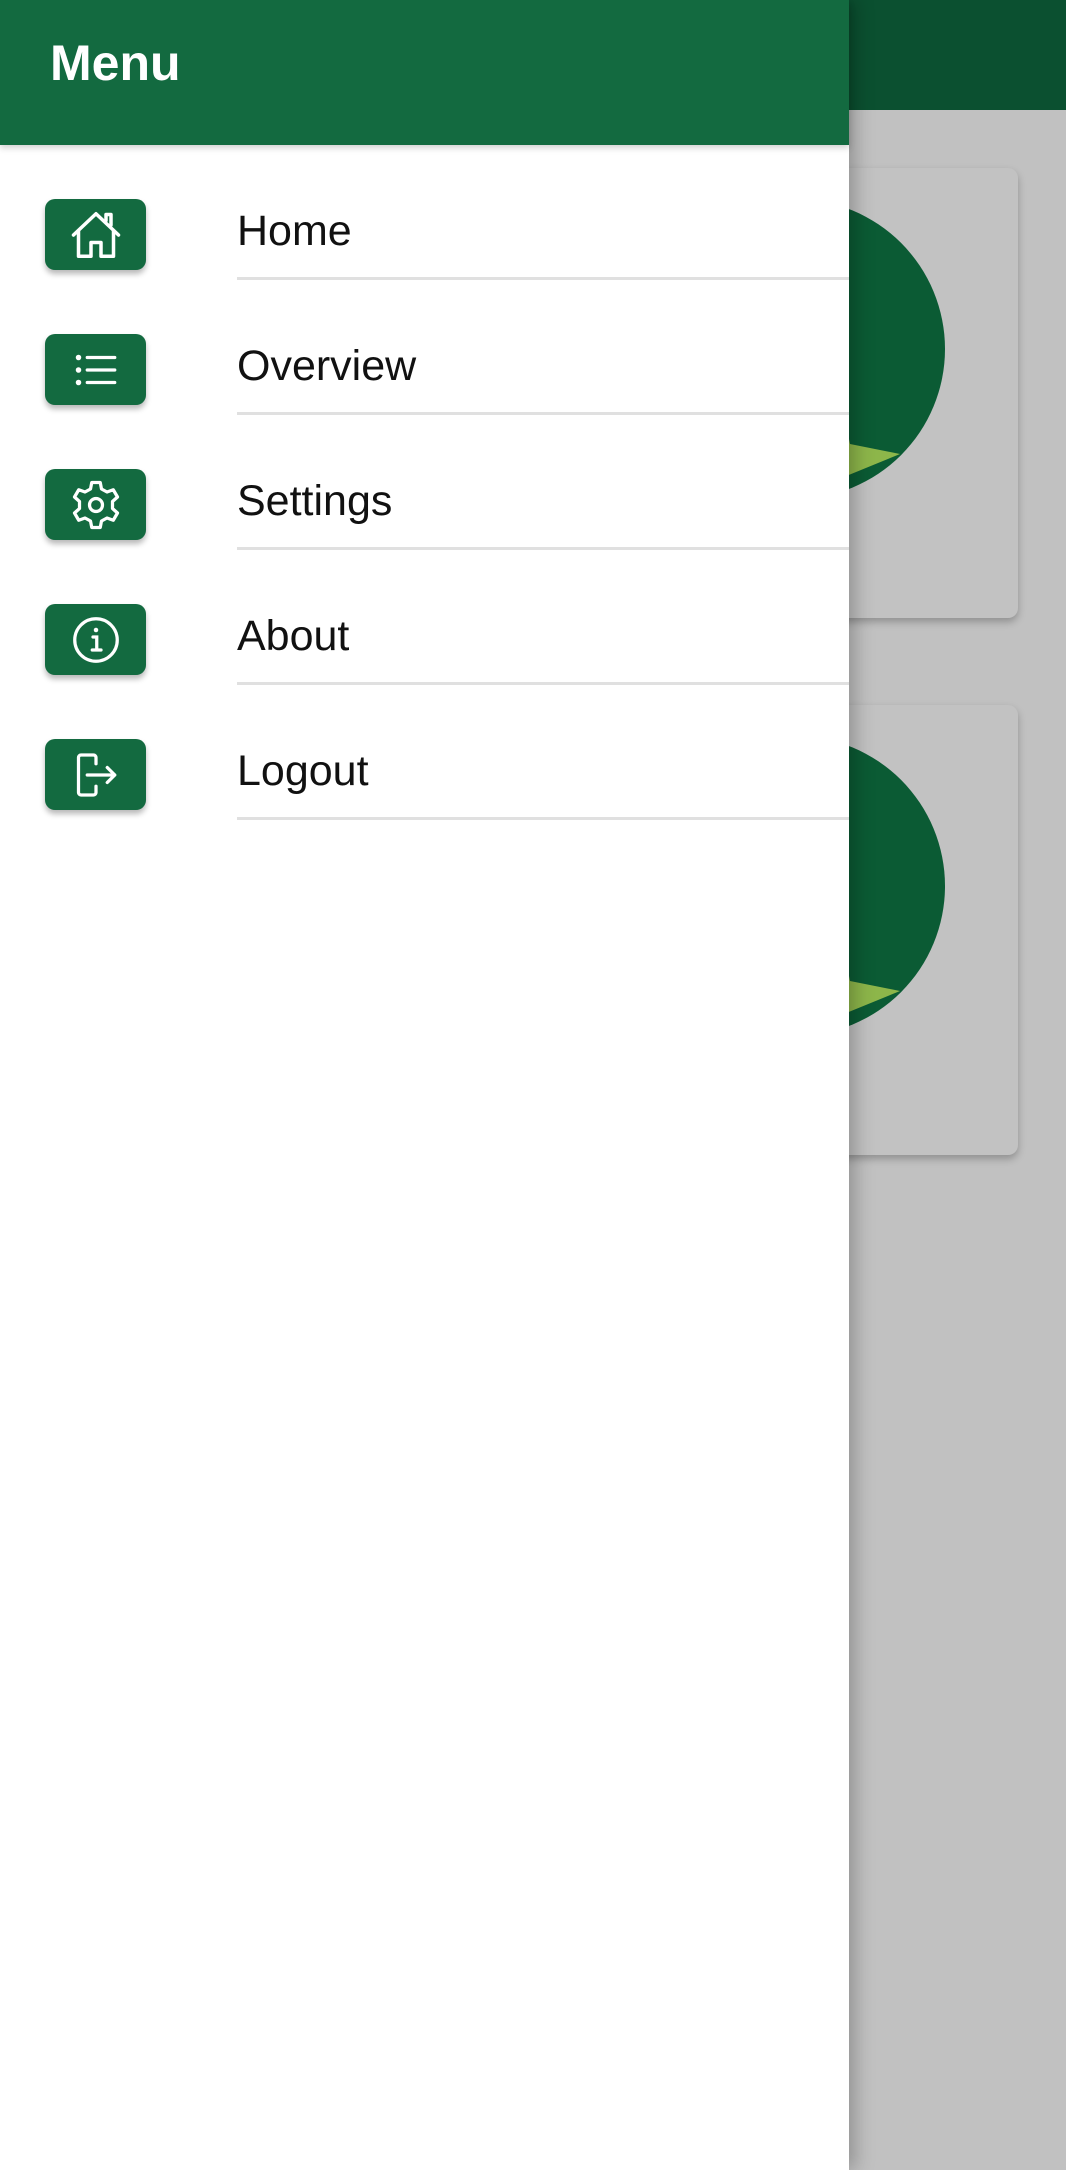 The height and width of the screenshot is (2170, 1066). I want to click on menu-item-label: Settings, so click(315, 501).